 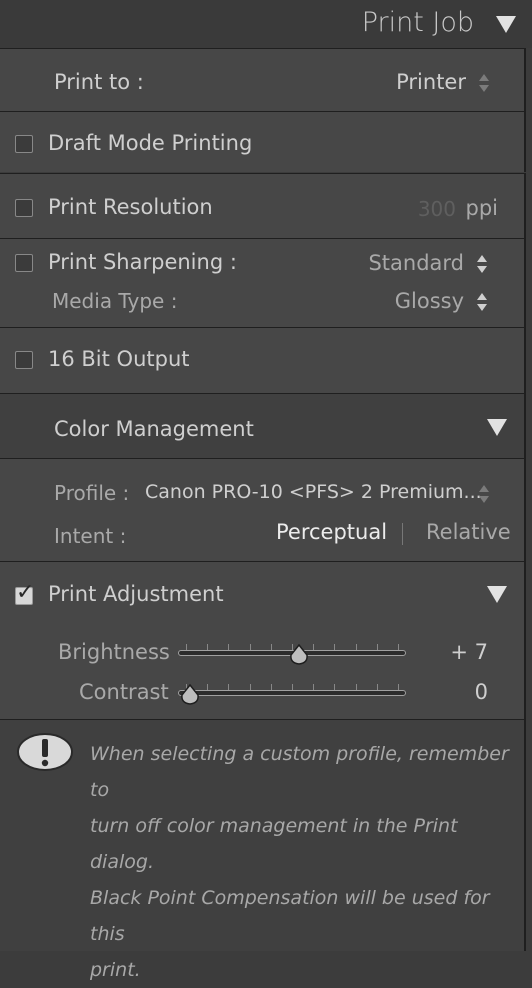 I want to click on print-sharpening-stepper-icon, so click(x=482, y=264).